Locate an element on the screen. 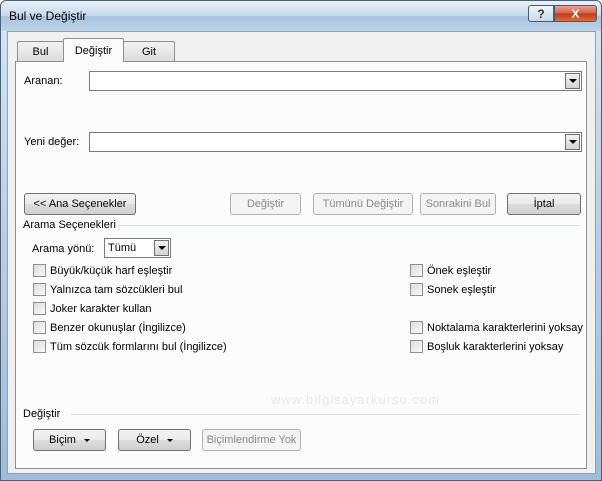  replace-button: Değiştir is located at coordinates (265, 204).